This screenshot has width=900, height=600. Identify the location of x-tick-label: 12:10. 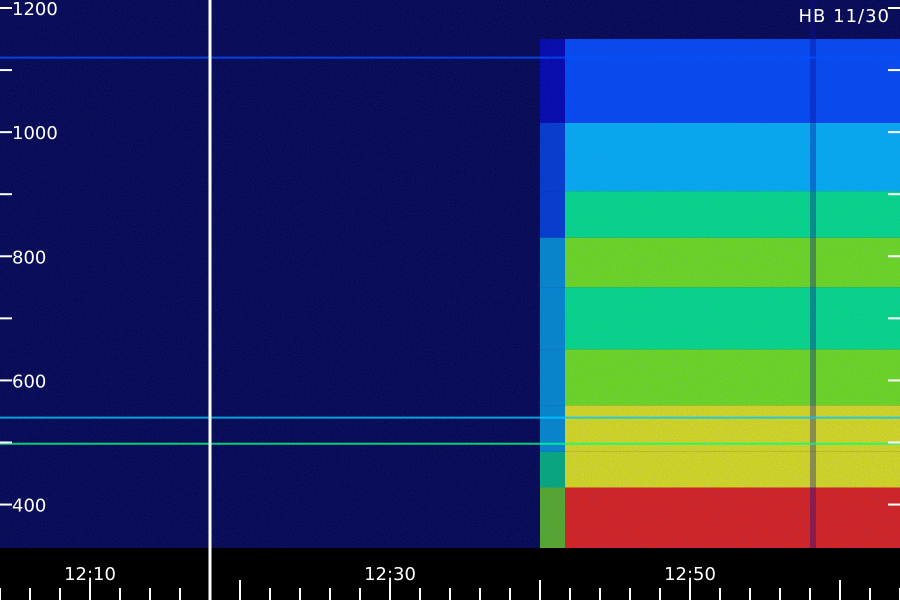
(90, 574).